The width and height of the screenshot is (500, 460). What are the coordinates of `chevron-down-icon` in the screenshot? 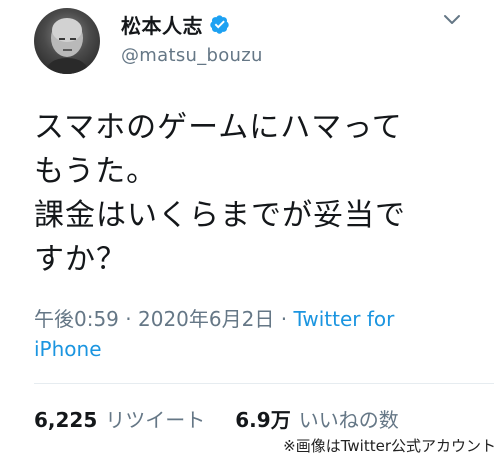 It's located at (452, 20).